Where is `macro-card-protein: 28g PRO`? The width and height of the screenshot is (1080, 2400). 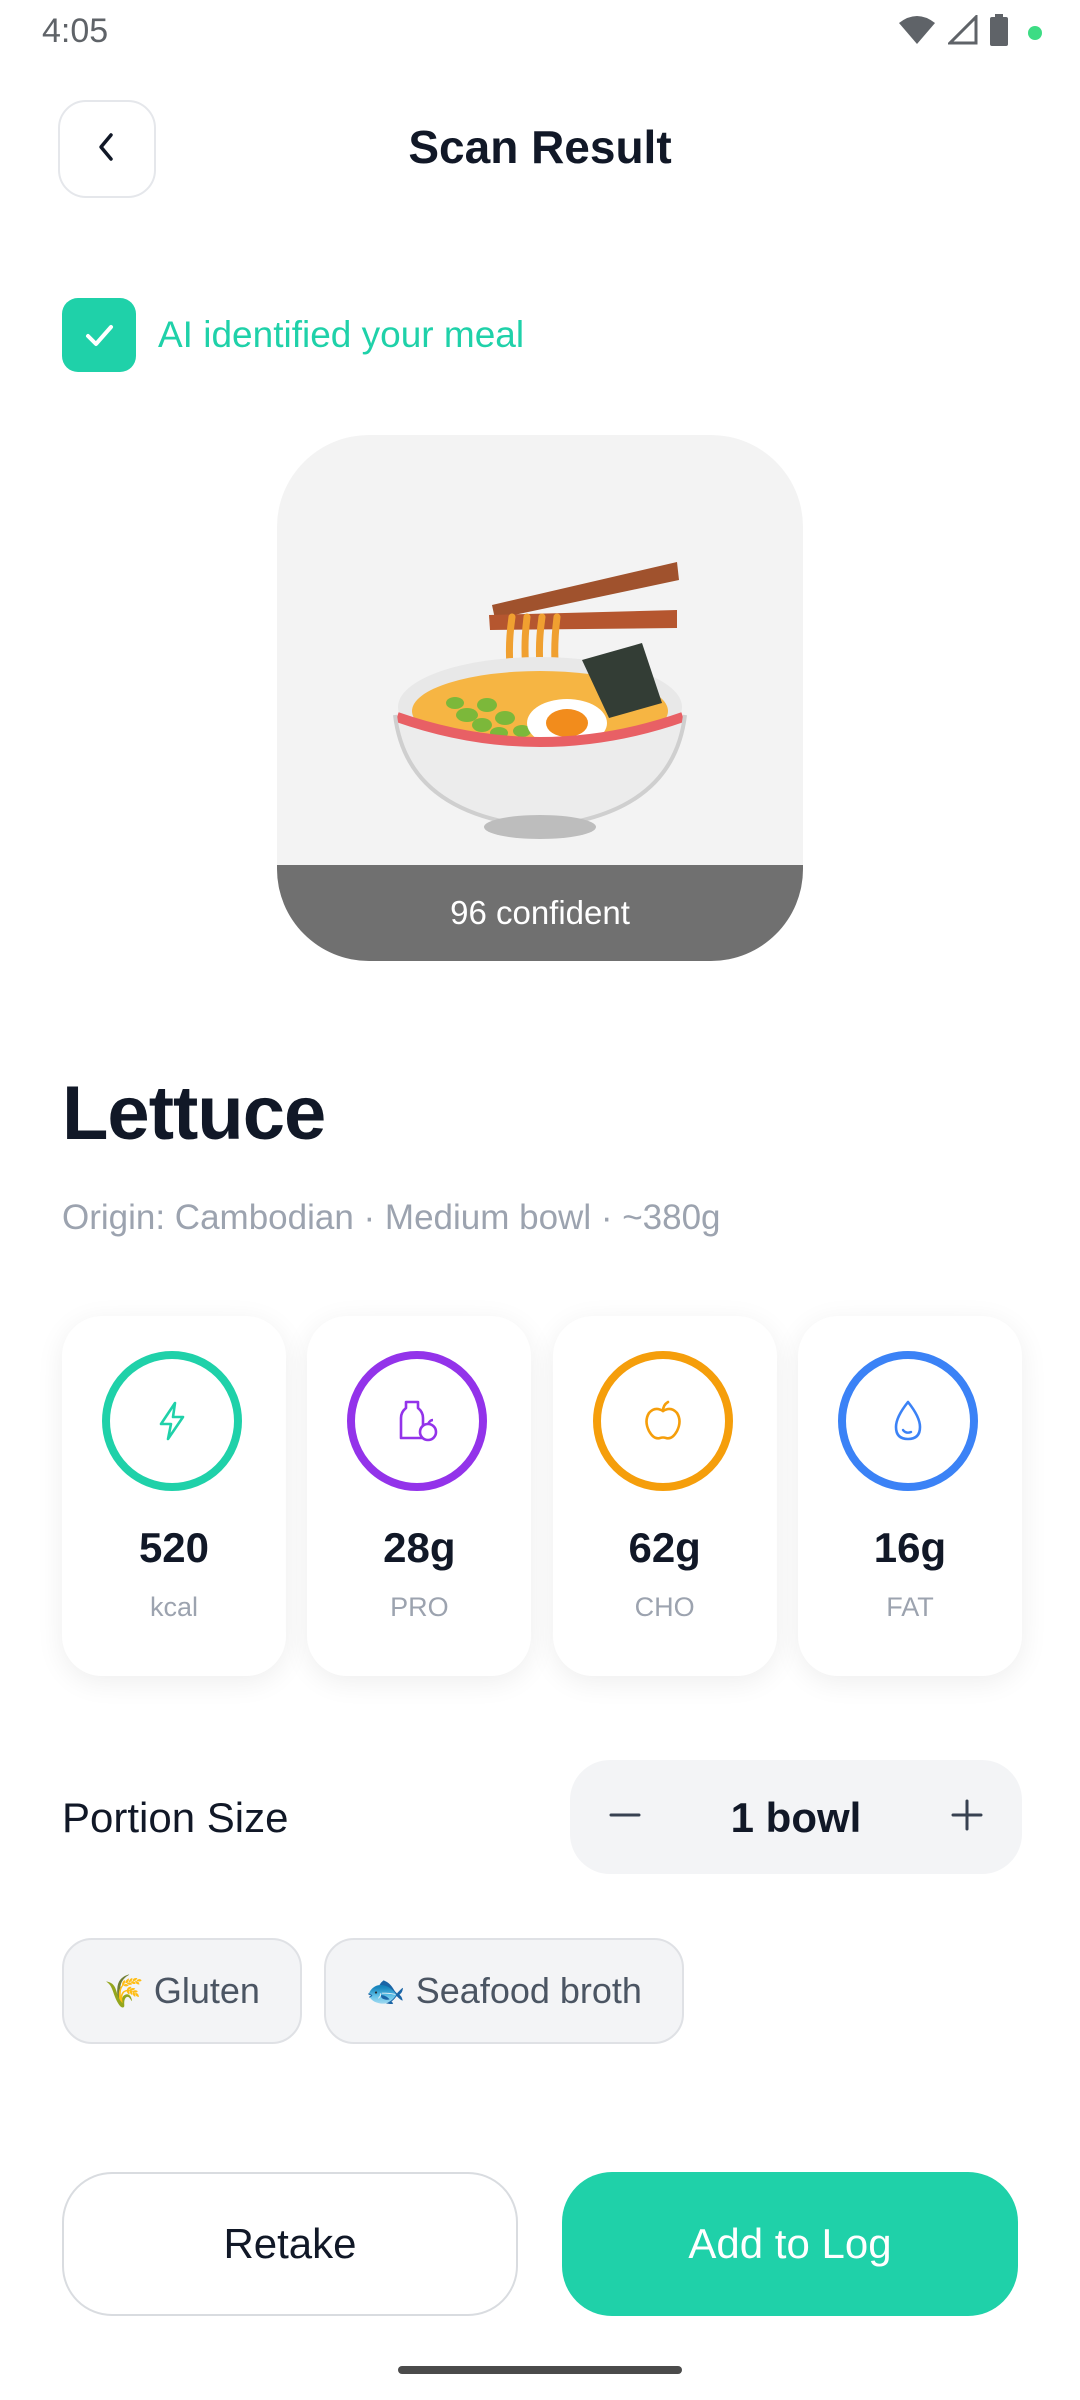 macro-card-protein: 28g PRO is located at coordinates (419, 1496).